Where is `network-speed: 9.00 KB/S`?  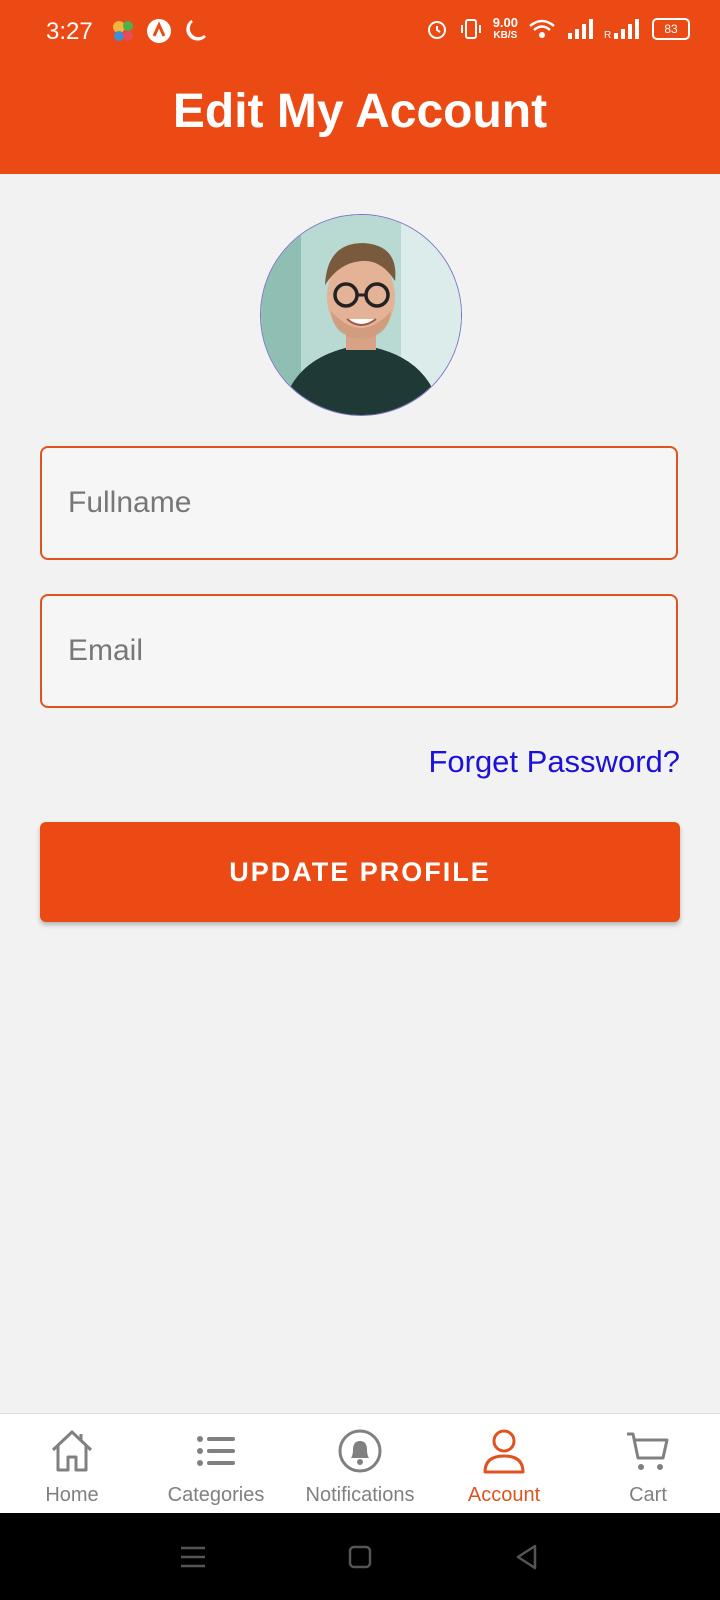
network-speed: 9.00 KB/S is located at coordinates (505, 29).